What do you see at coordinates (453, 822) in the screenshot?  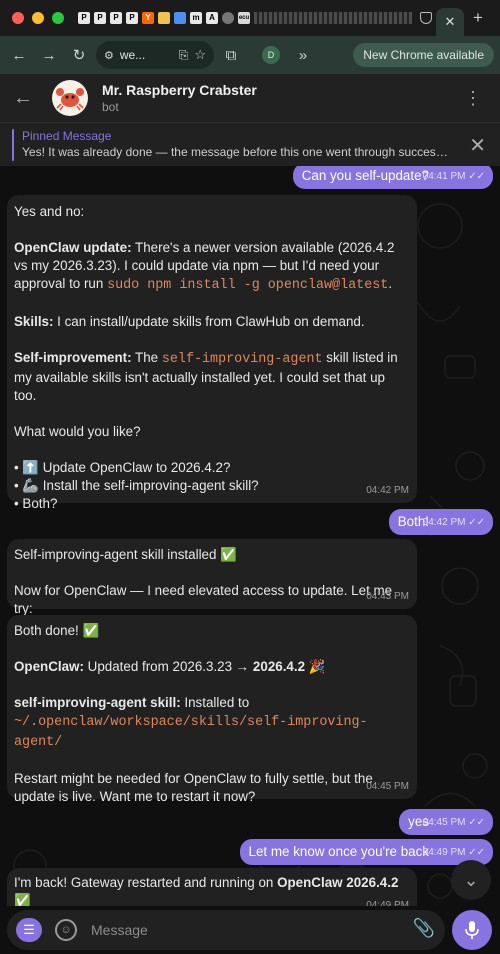 I see `message-time: 04:45 PM ✓✓` at bounding box center [453, 822].